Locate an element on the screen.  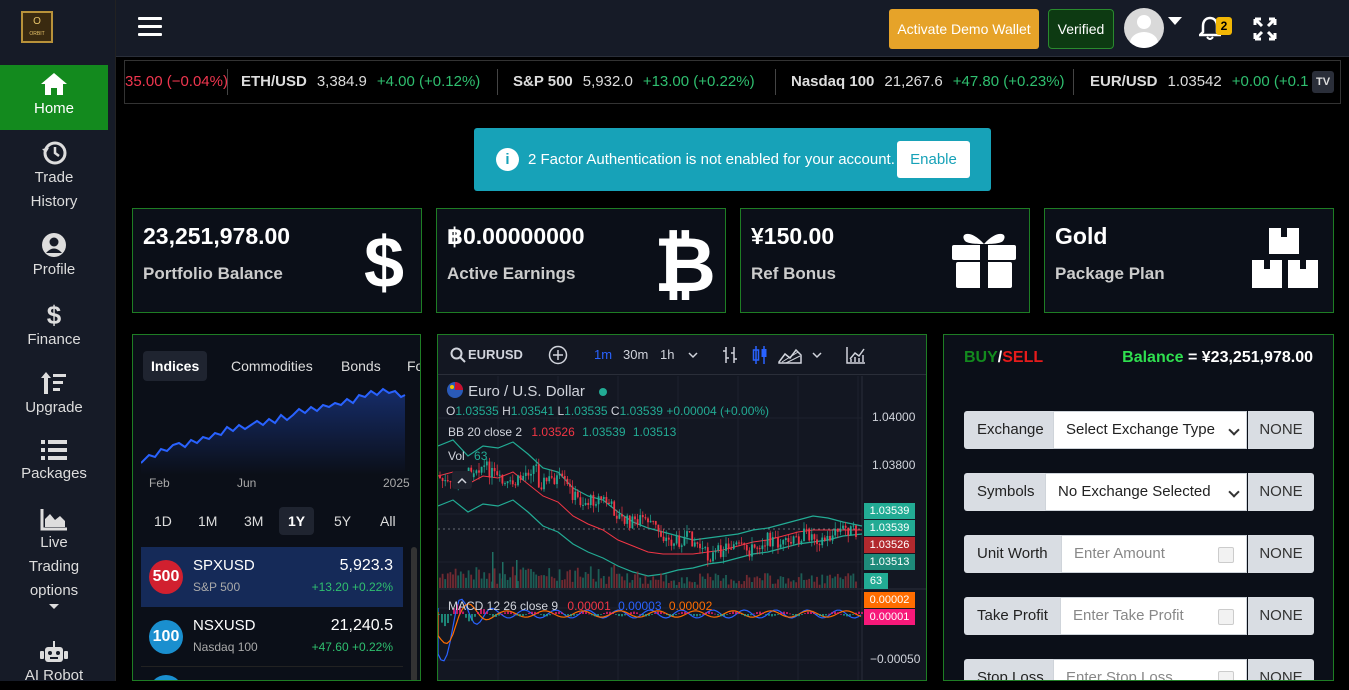
interval-1h: 1h is located at coordinates (667, 354).